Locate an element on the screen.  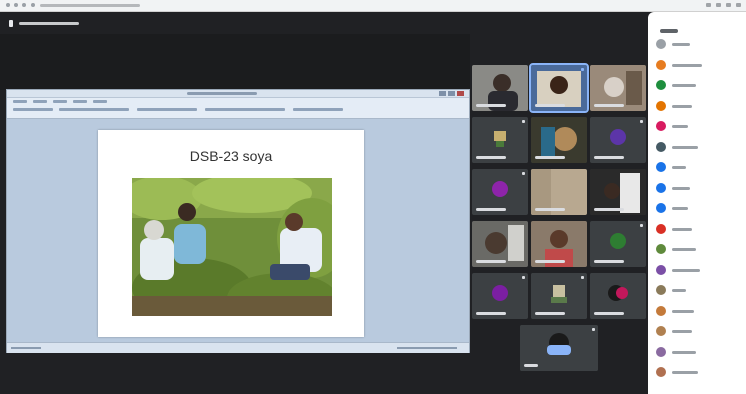
address-bar is located at coordinates (90, 5).